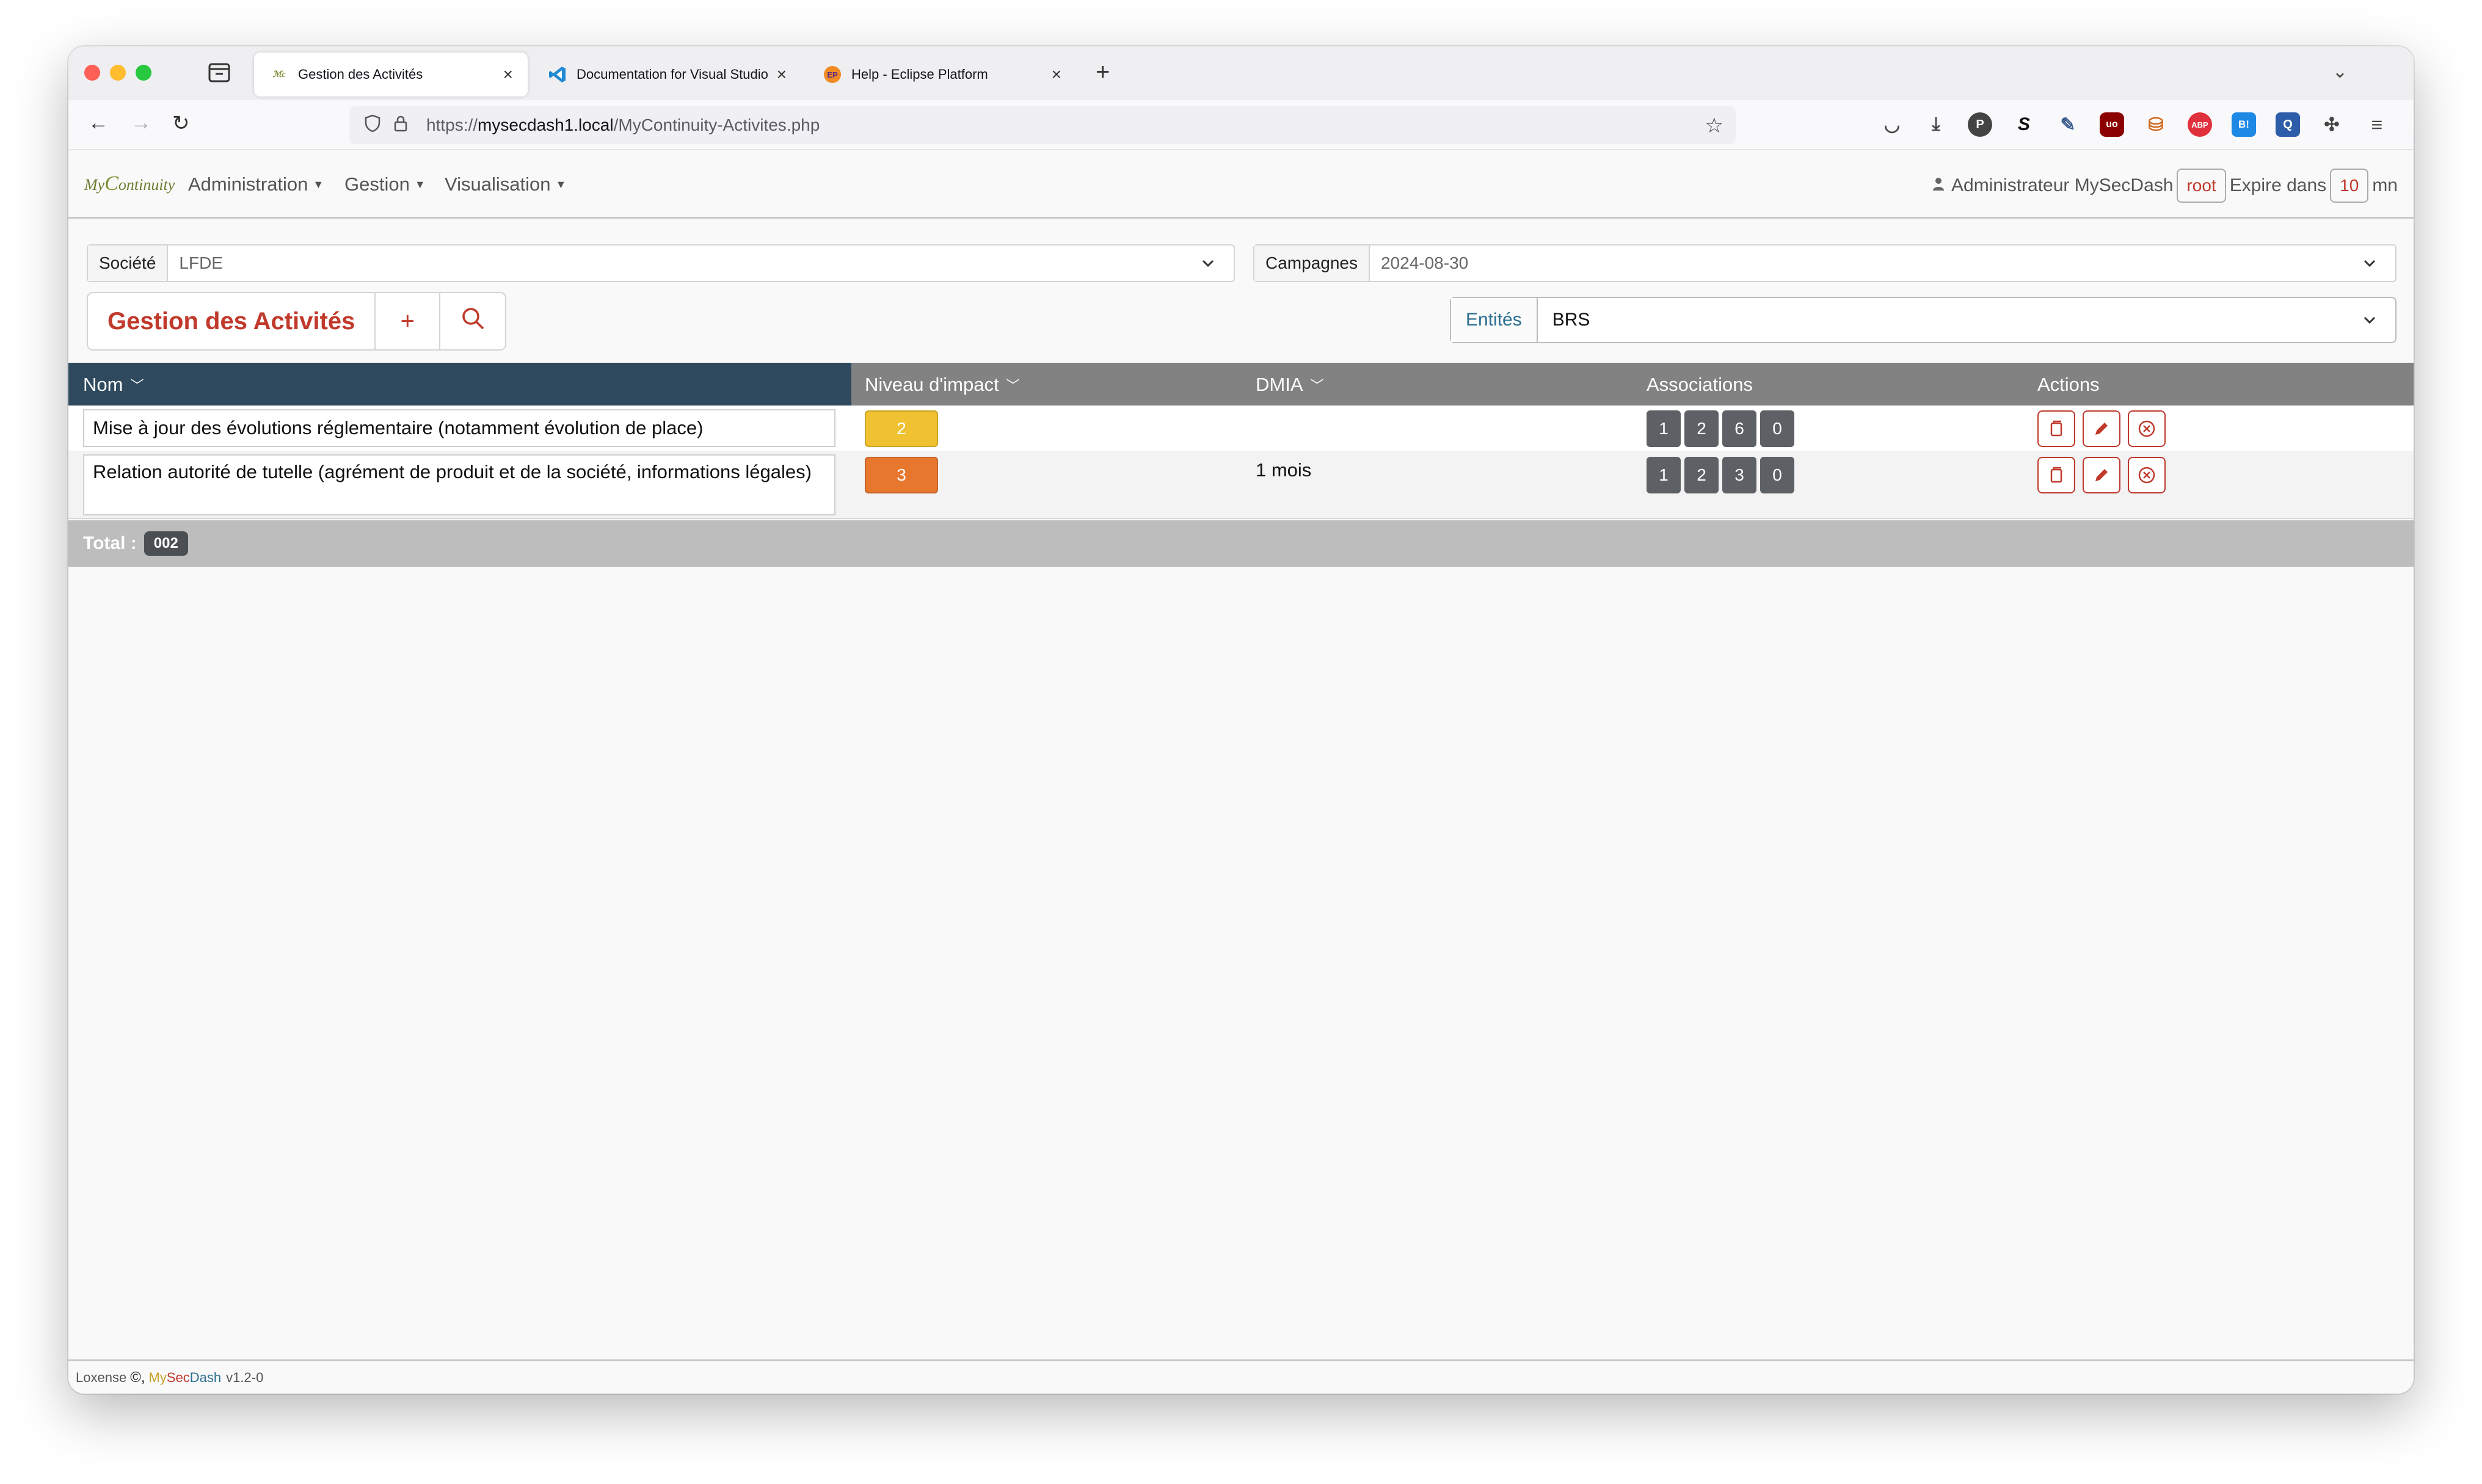  Describe the element at coordinates (674, 74) in the screenshot. I see `tab-label: Documentation for Visual Studio Code` at that location.